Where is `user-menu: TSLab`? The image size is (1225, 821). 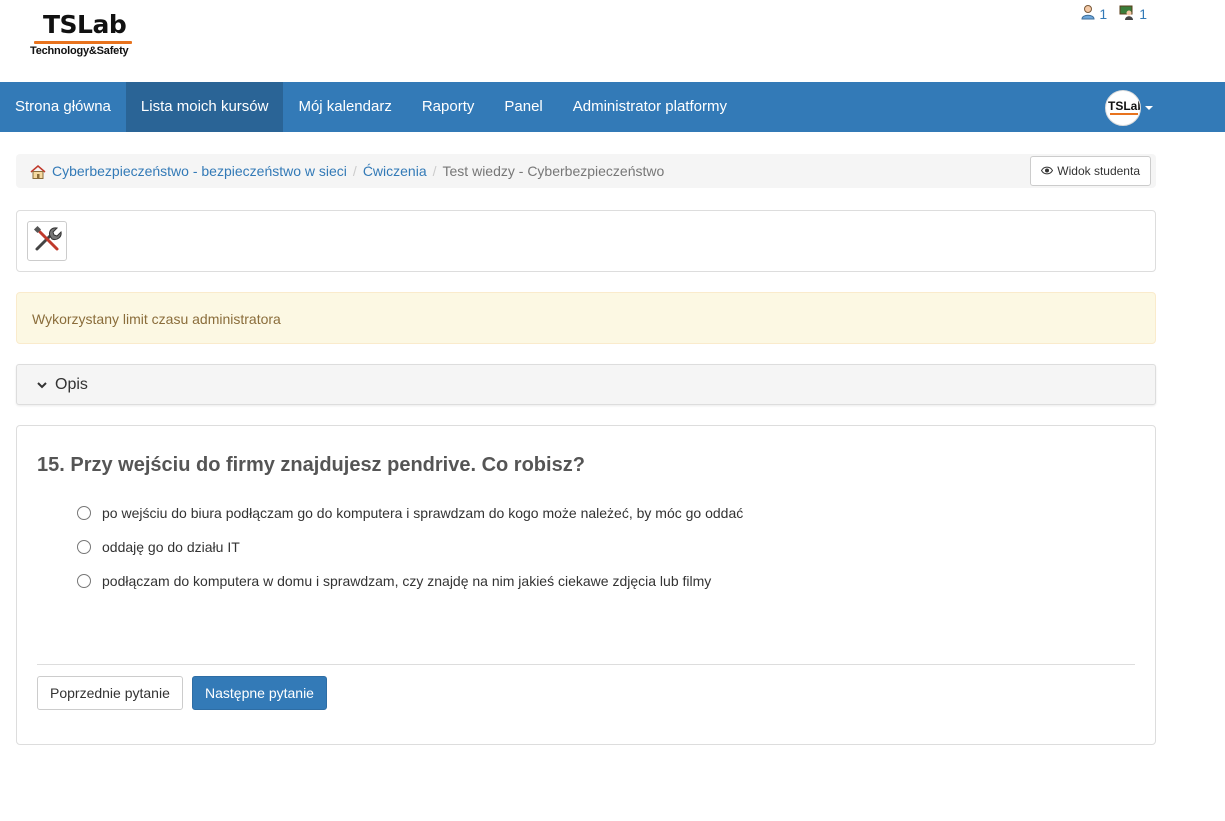
user-menu: TSLab is located at coordinates (1129, 108).